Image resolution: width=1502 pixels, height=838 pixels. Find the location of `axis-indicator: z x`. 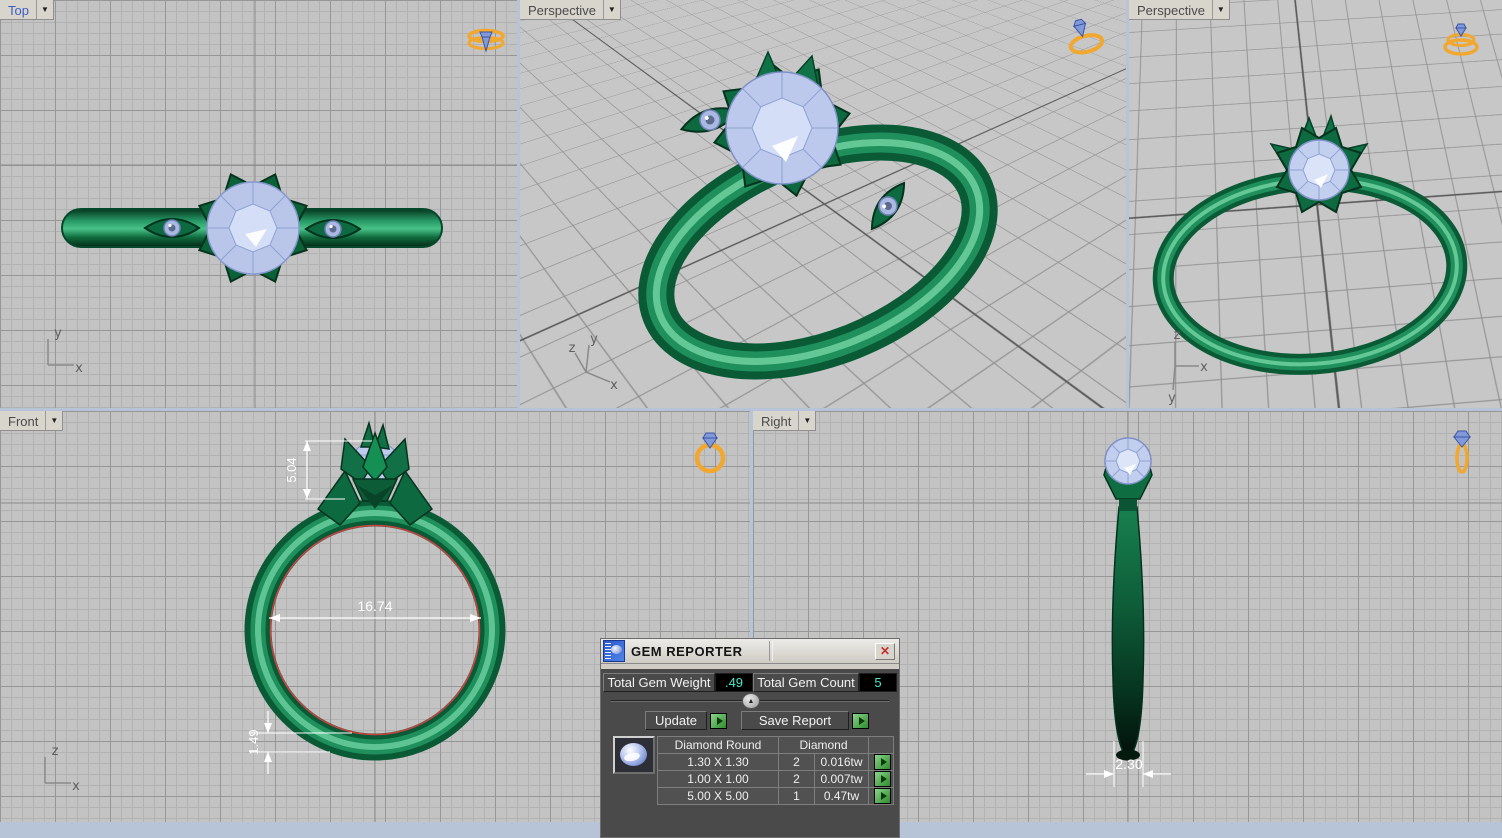

axis-indicator: z x is located at coordinates (62, 769).